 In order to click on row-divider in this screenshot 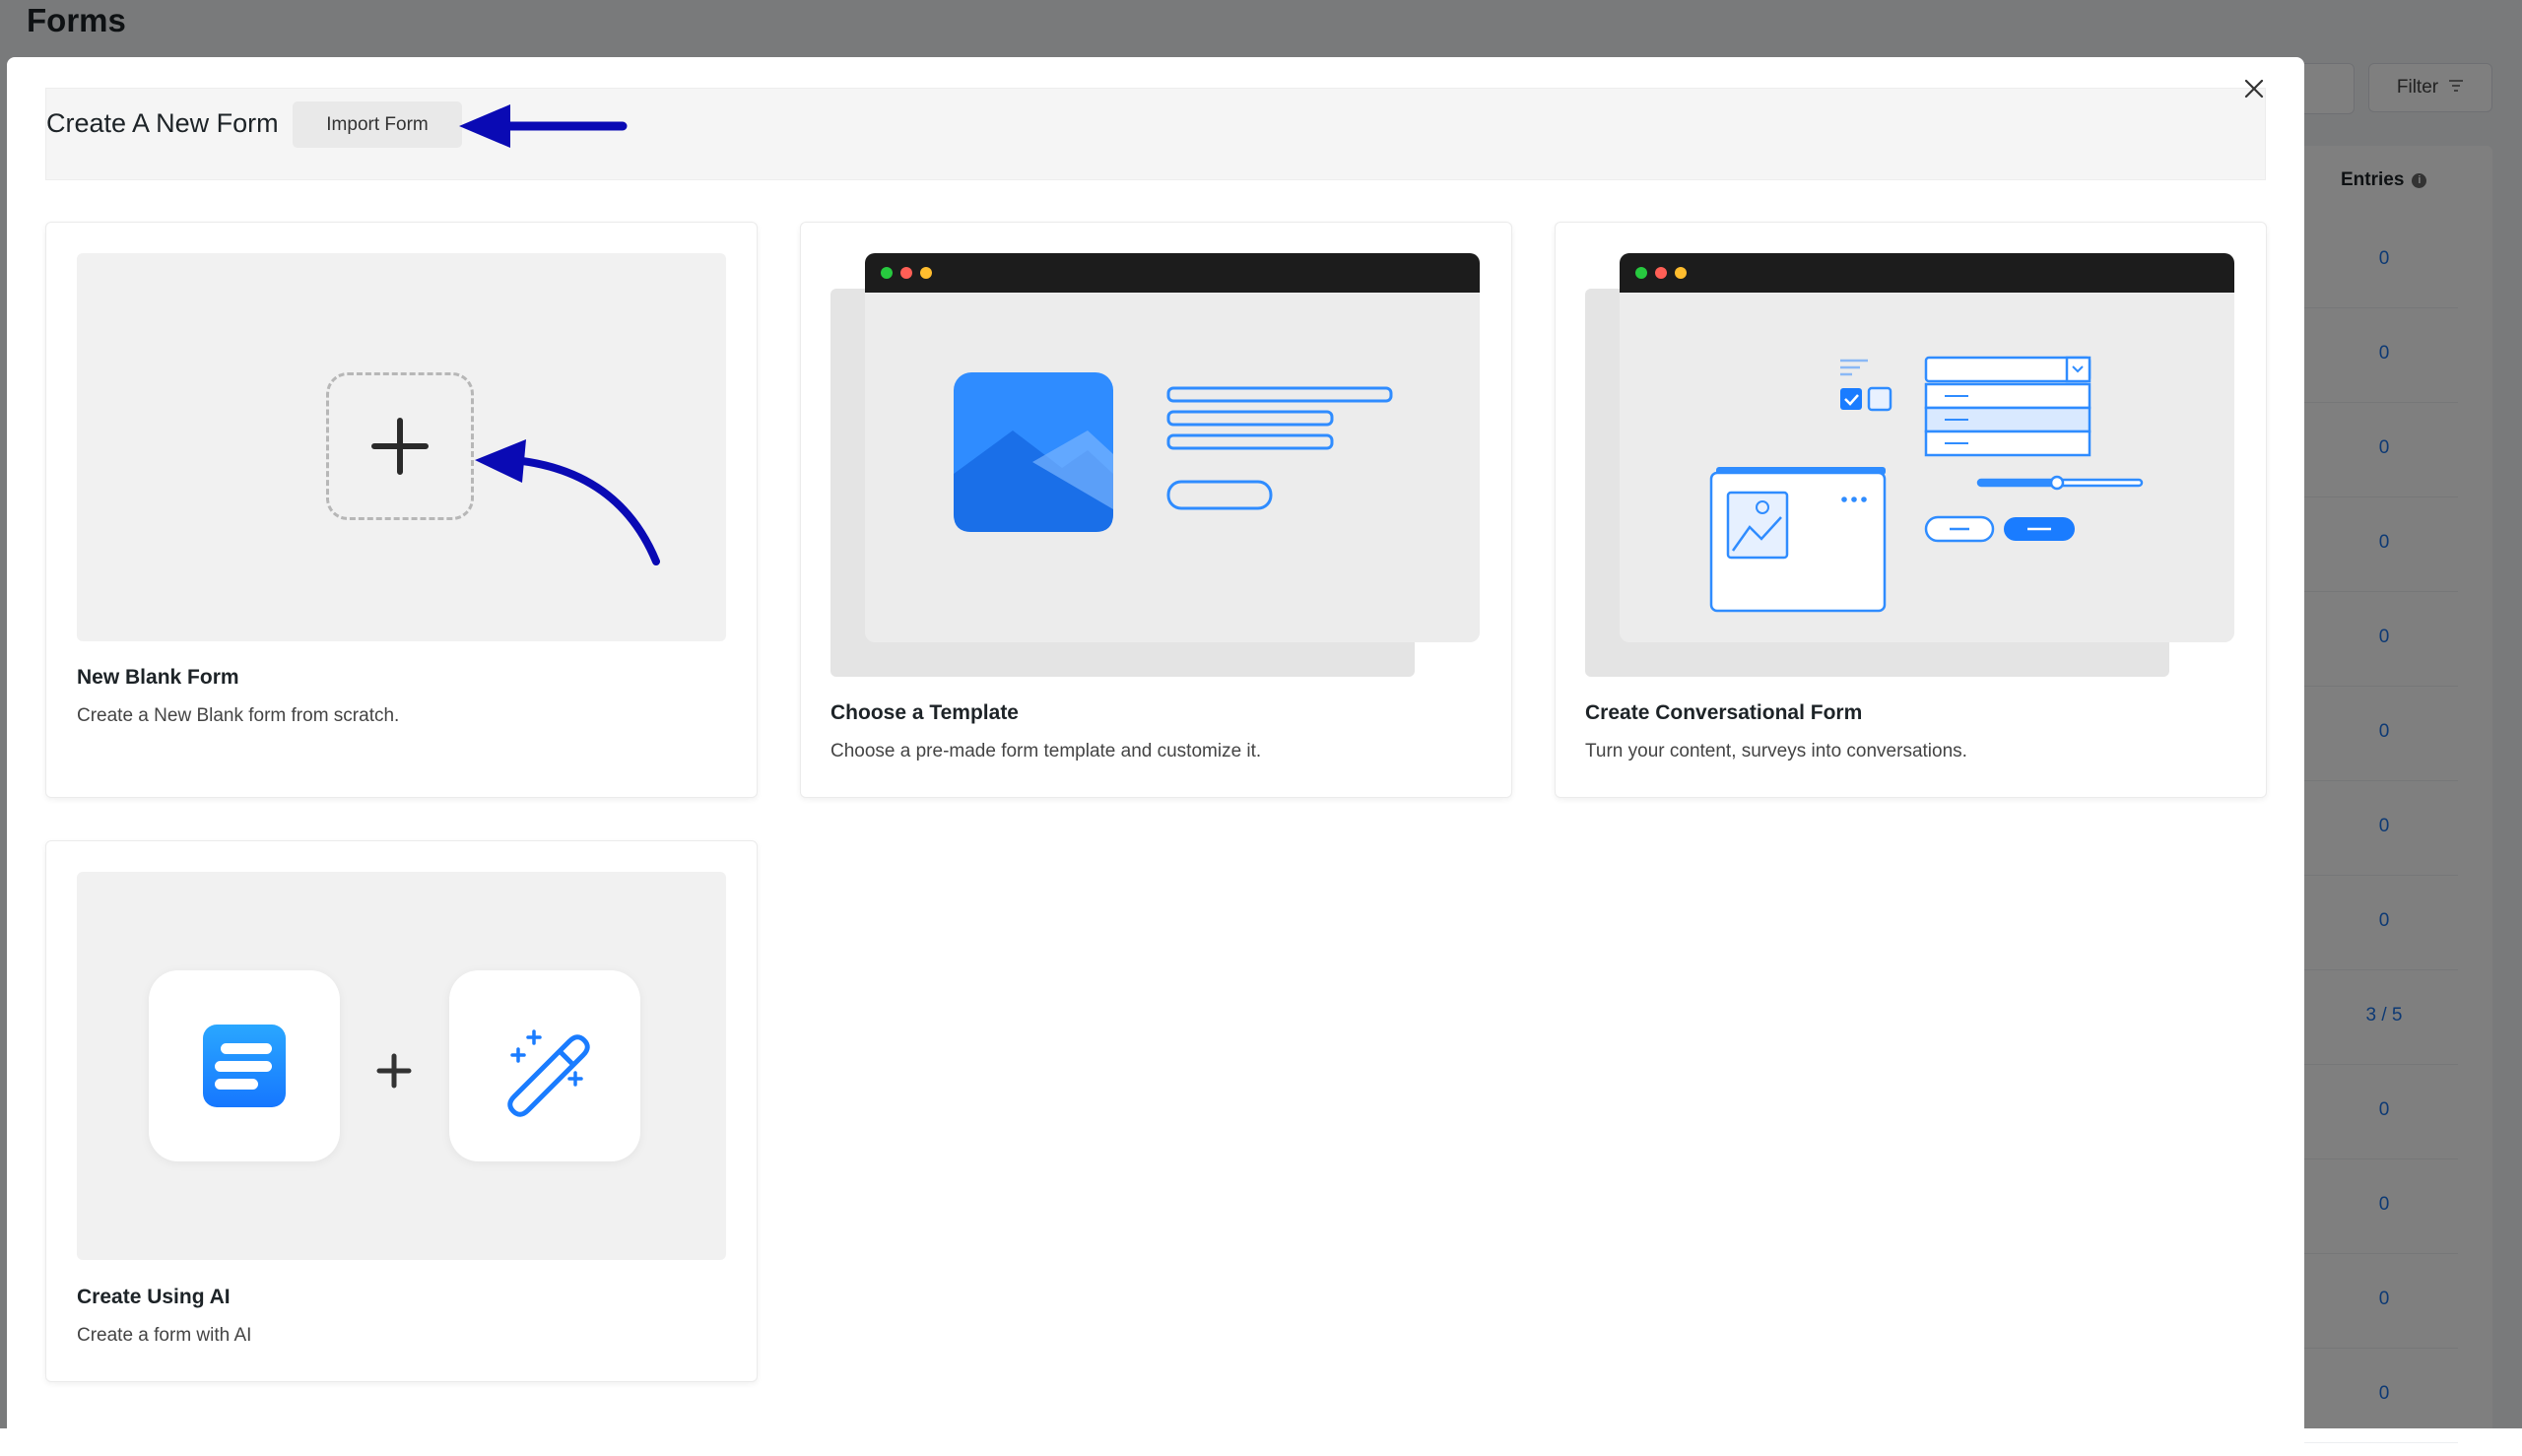, I will do `click(2376, 1442)`.